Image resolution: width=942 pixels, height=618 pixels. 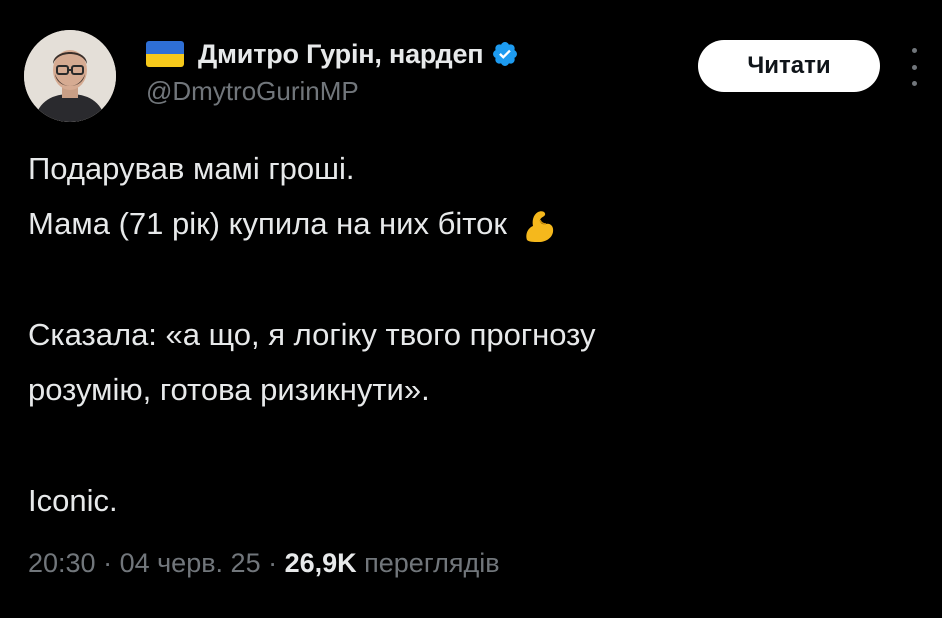 I want to click on tweet-text-line-3: Сказала: «а що, я логіку твого прогнозу, so click(x=312, y=334).